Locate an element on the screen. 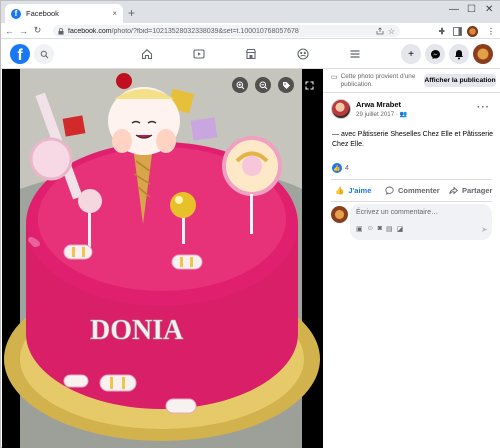  menu-icon is located at coordinates (355, 54).